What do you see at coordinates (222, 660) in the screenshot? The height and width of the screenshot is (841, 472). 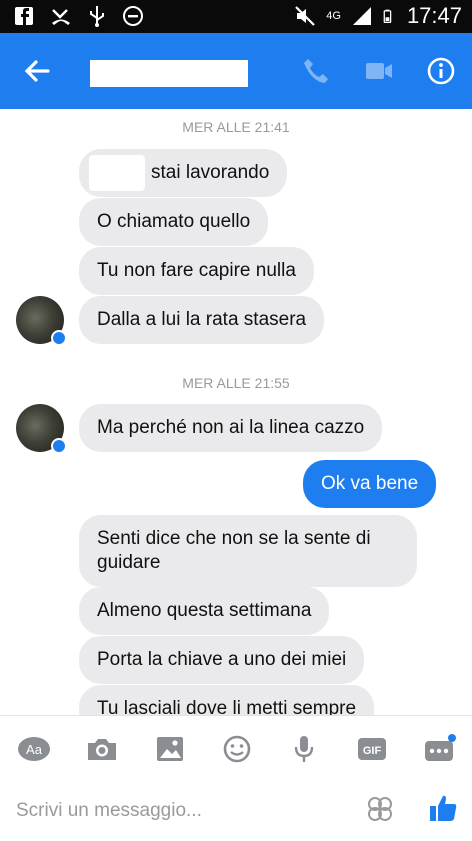 I see `message-bubble-incoming: Porta la chiave a uno dei miei` at bounding box center [222, 660].